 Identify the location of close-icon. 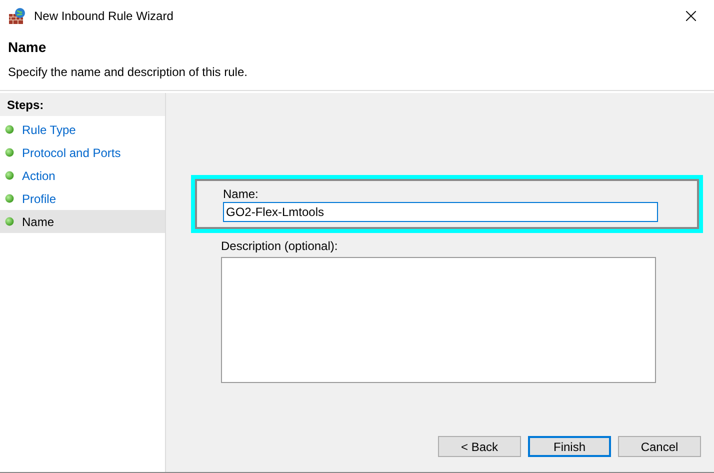
(691, 16).